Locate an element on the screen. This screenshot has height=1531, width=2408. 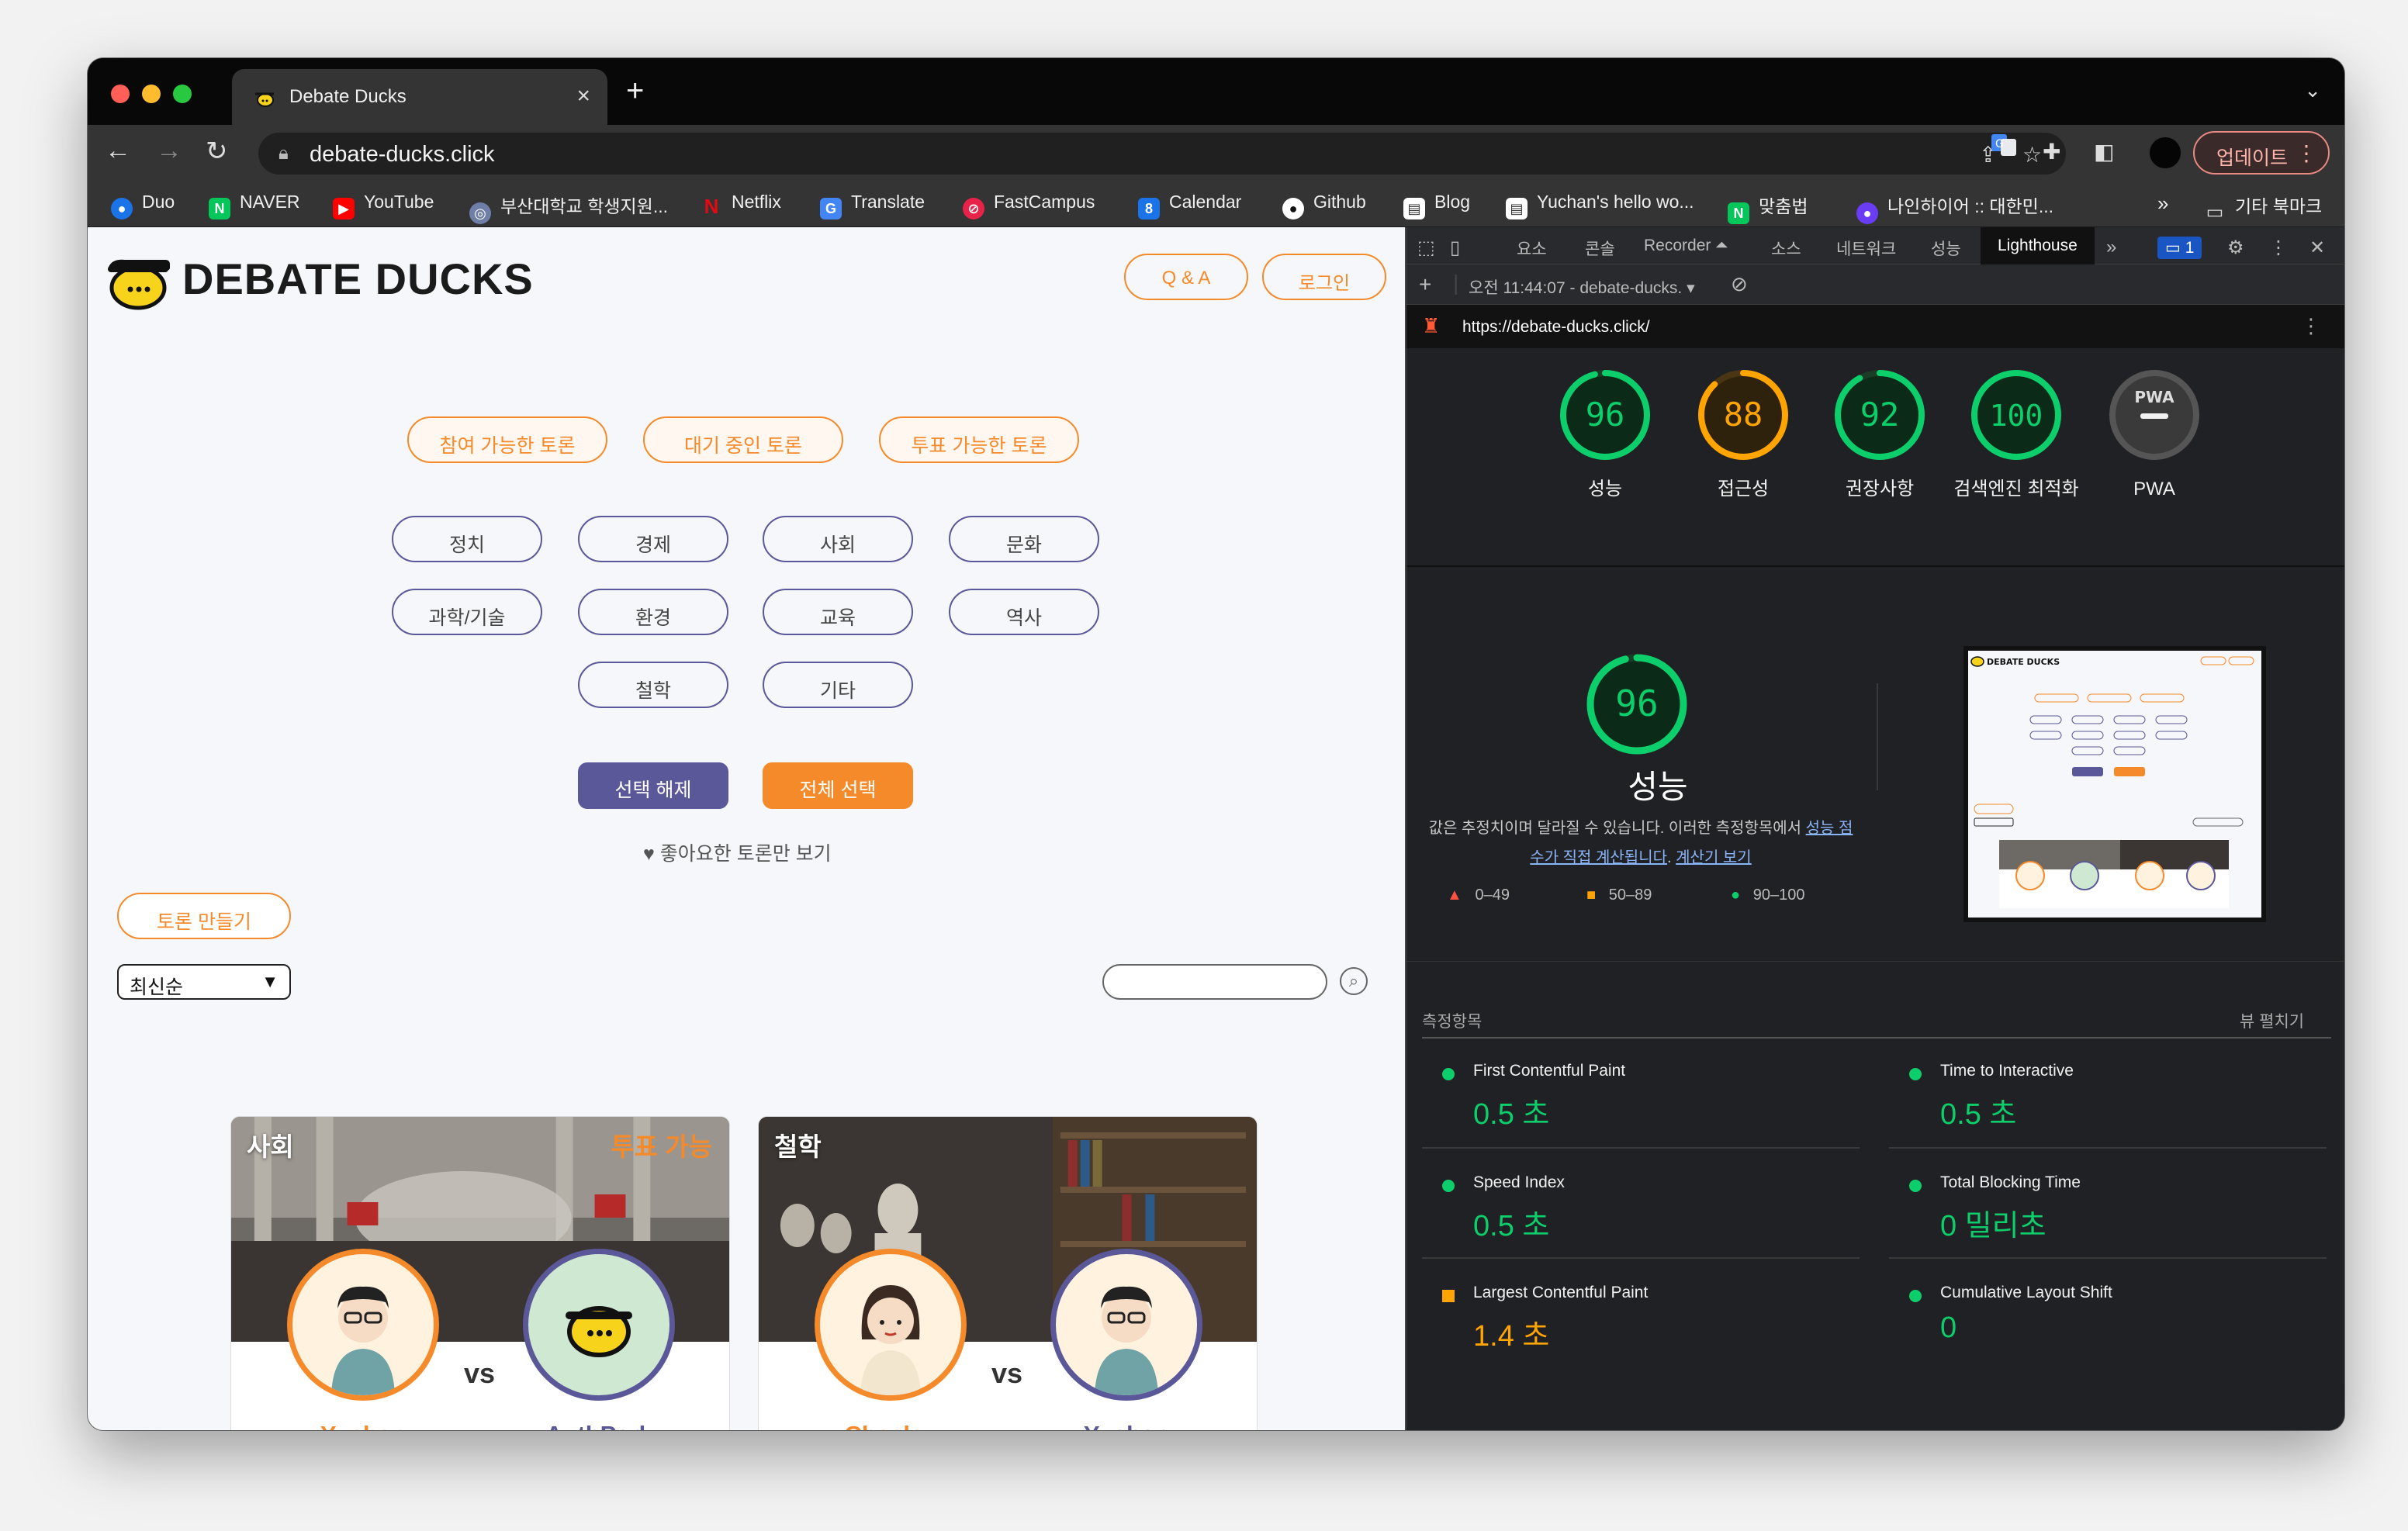
liked-only-toggle: ♥ 좋아요한 토론만 보기 is located at coordinates (737, 852).